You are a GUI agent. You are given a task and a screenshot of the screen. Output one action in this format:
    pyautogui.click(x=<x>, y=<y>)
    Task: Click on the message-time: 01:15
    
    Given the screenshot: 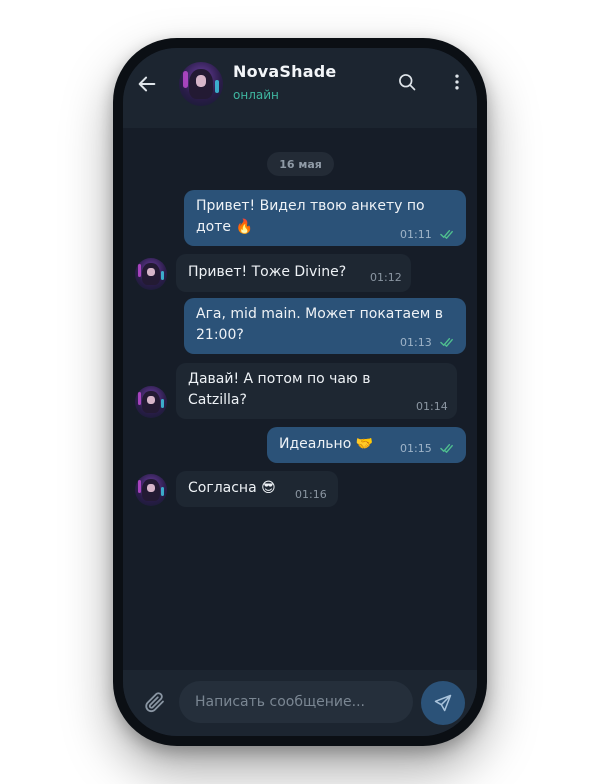 What is the action you would take?
    pyautogui.click(x=416, y=448)
    